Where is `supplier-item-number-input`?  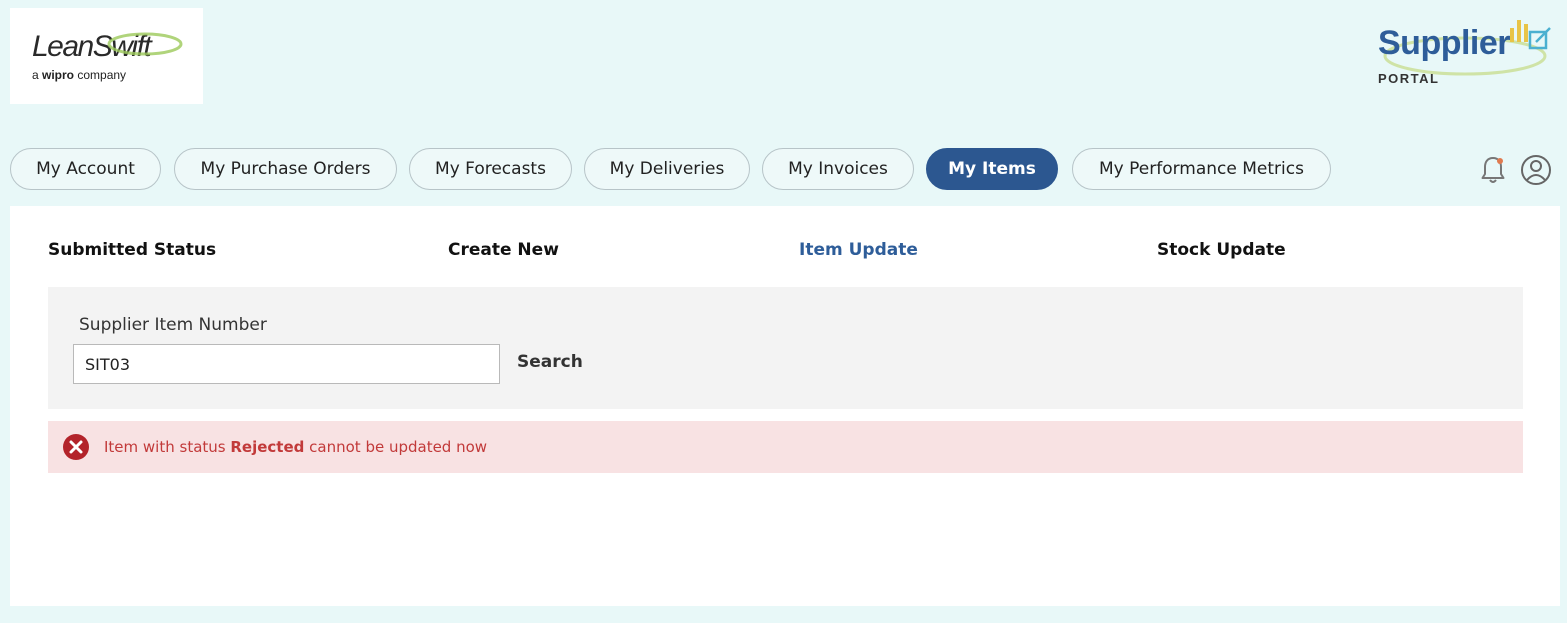
supplier-item-number-input is located at coordinates (286, 364).